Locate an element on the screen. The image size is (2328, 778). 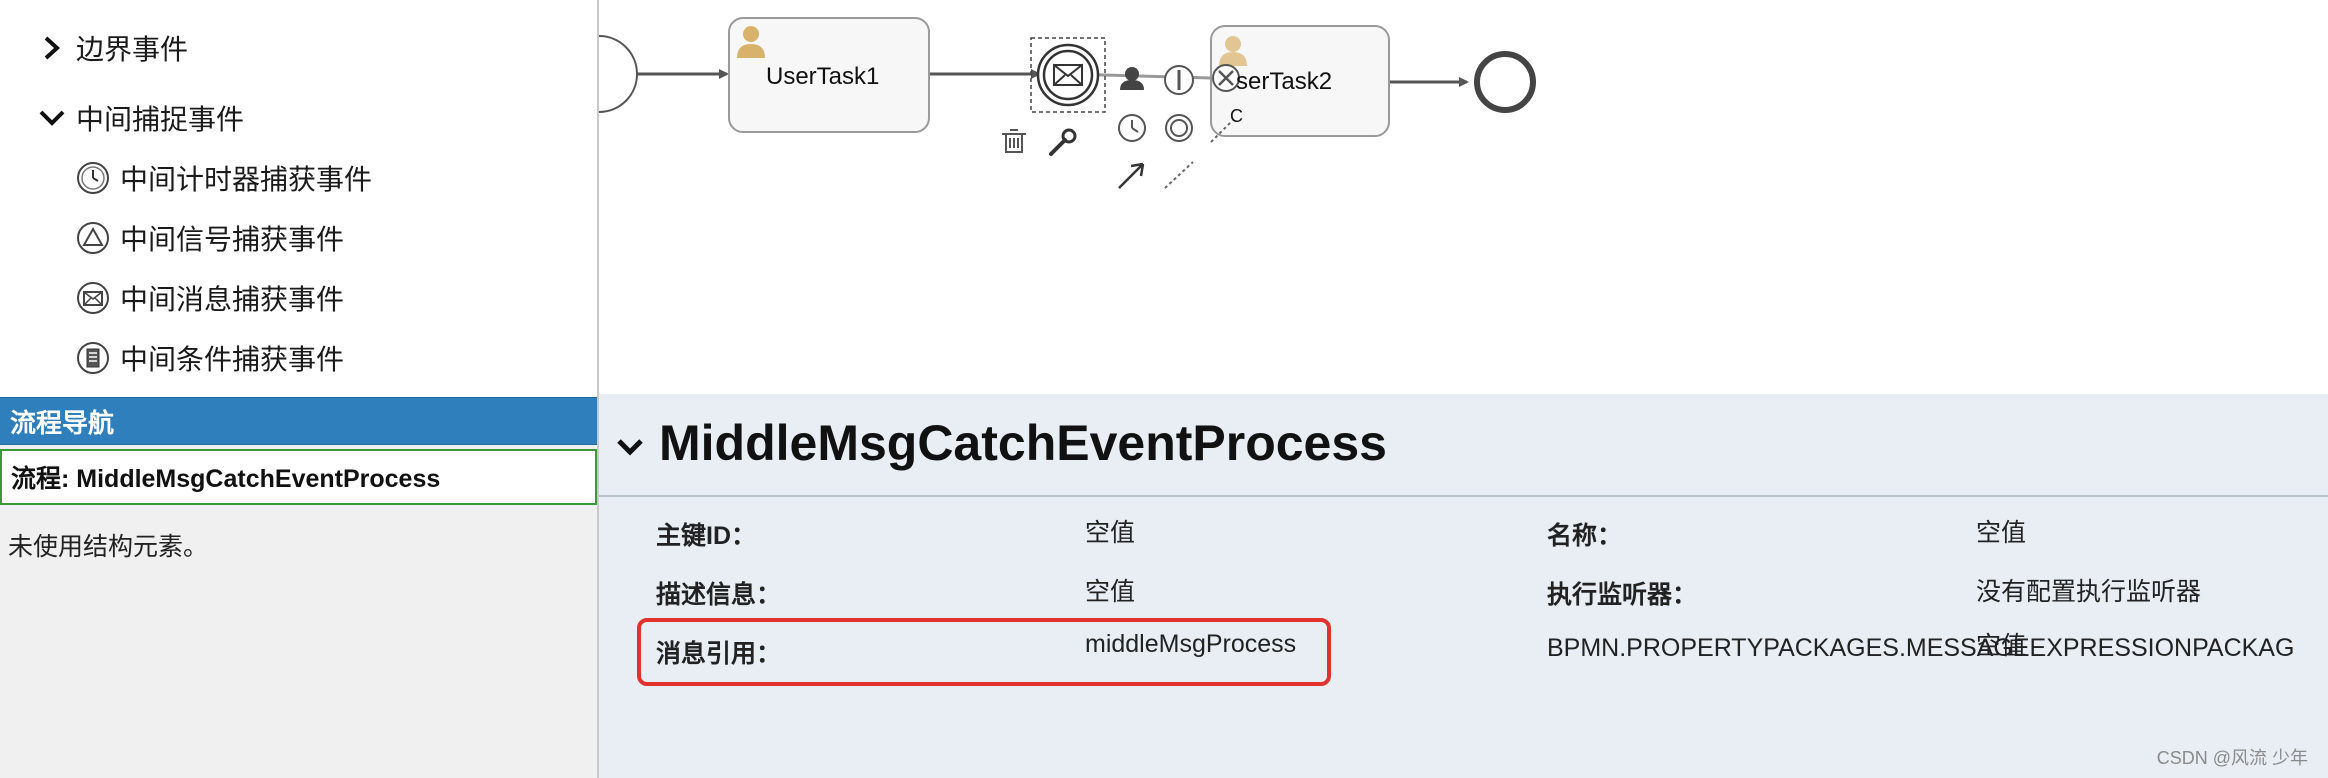
property-value-name: 空值 is located at coordinates (2001, 531).